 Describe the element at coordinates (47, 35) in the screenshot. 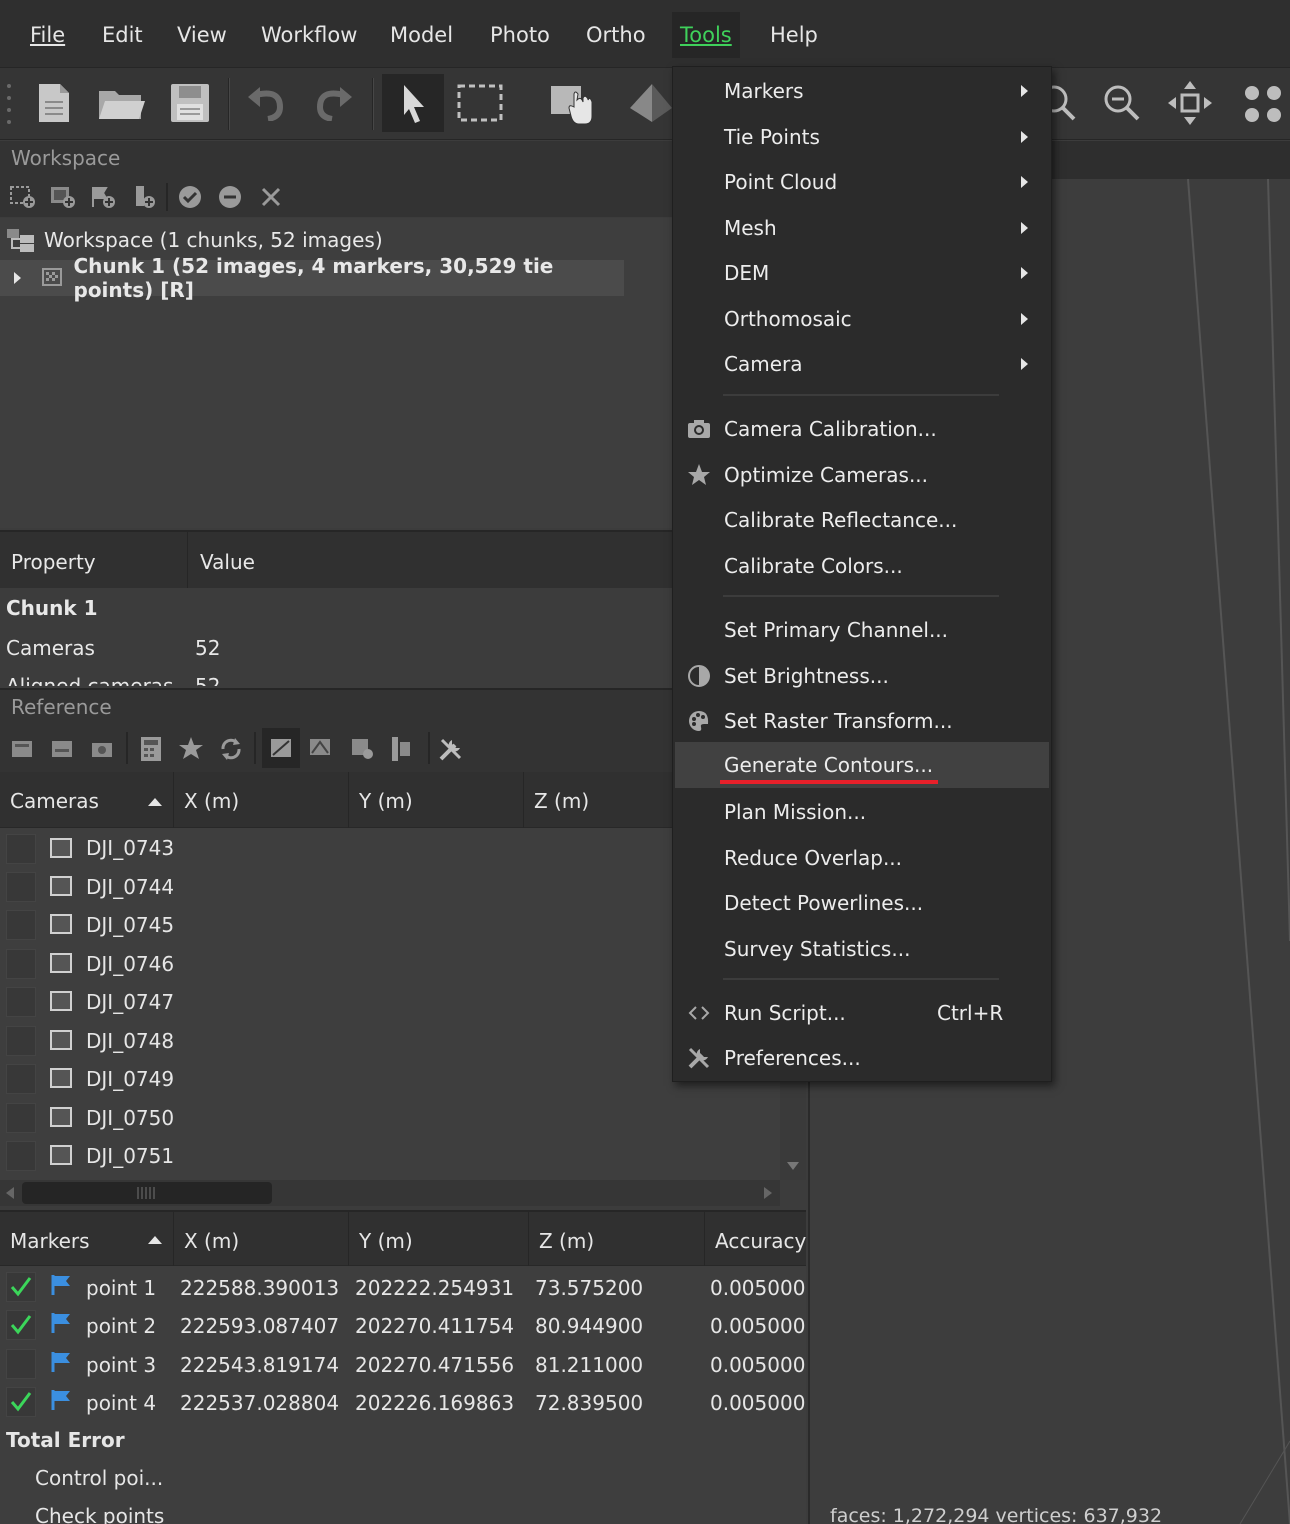

I see `menu-file: File` at that location.